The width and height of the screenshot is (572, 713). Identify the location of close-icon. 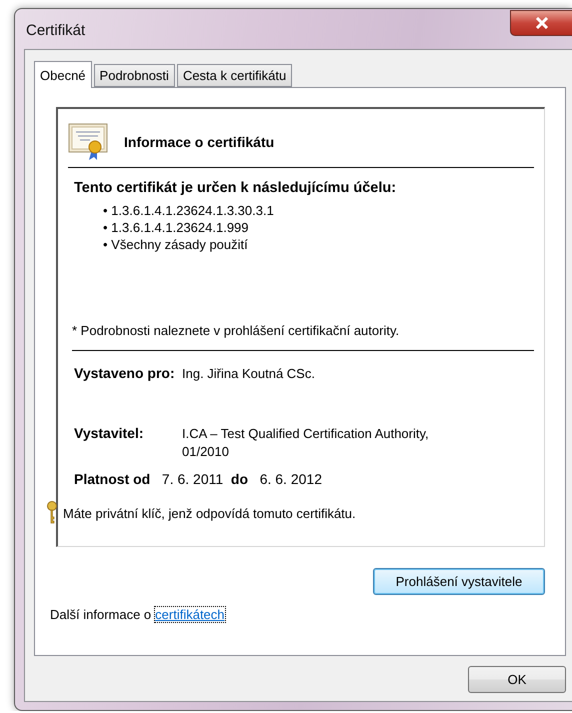
(541, 23).